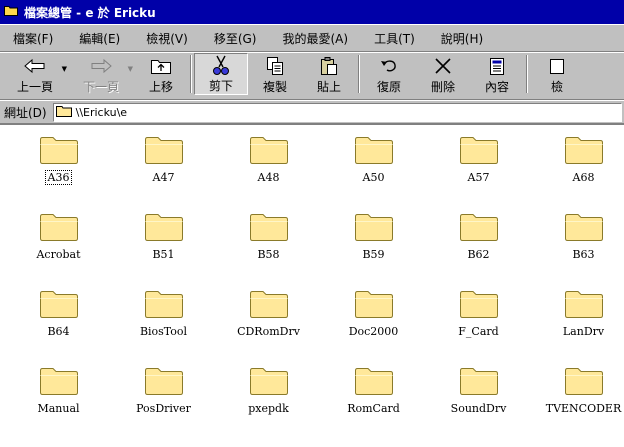 The image size is (624, 447). I want to click on copy-button: 複製, so click(275, 74).